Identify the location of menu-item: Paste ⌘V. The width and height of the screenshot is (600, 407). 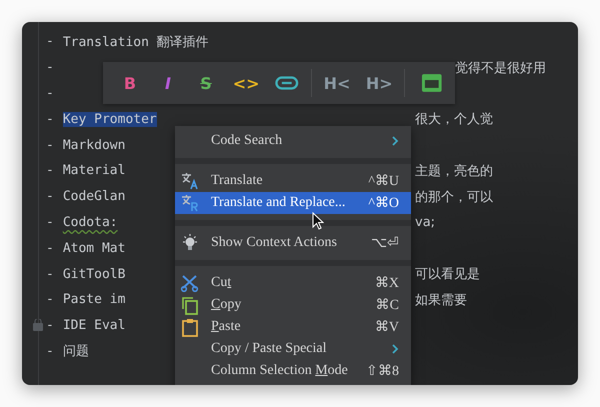
(293, 327).